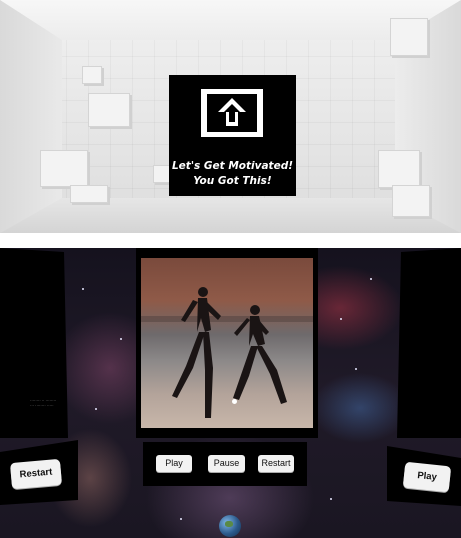  I want to click on upload-arrow-icon, so click(232, 113).